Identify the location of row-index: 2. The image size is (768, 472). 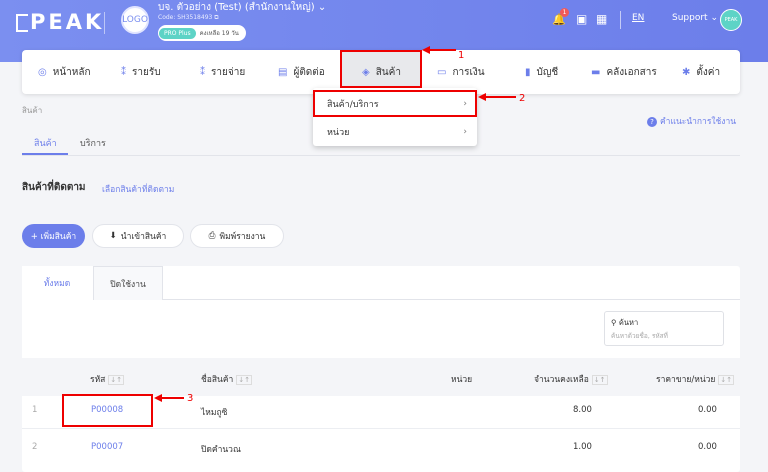
(35, 447).